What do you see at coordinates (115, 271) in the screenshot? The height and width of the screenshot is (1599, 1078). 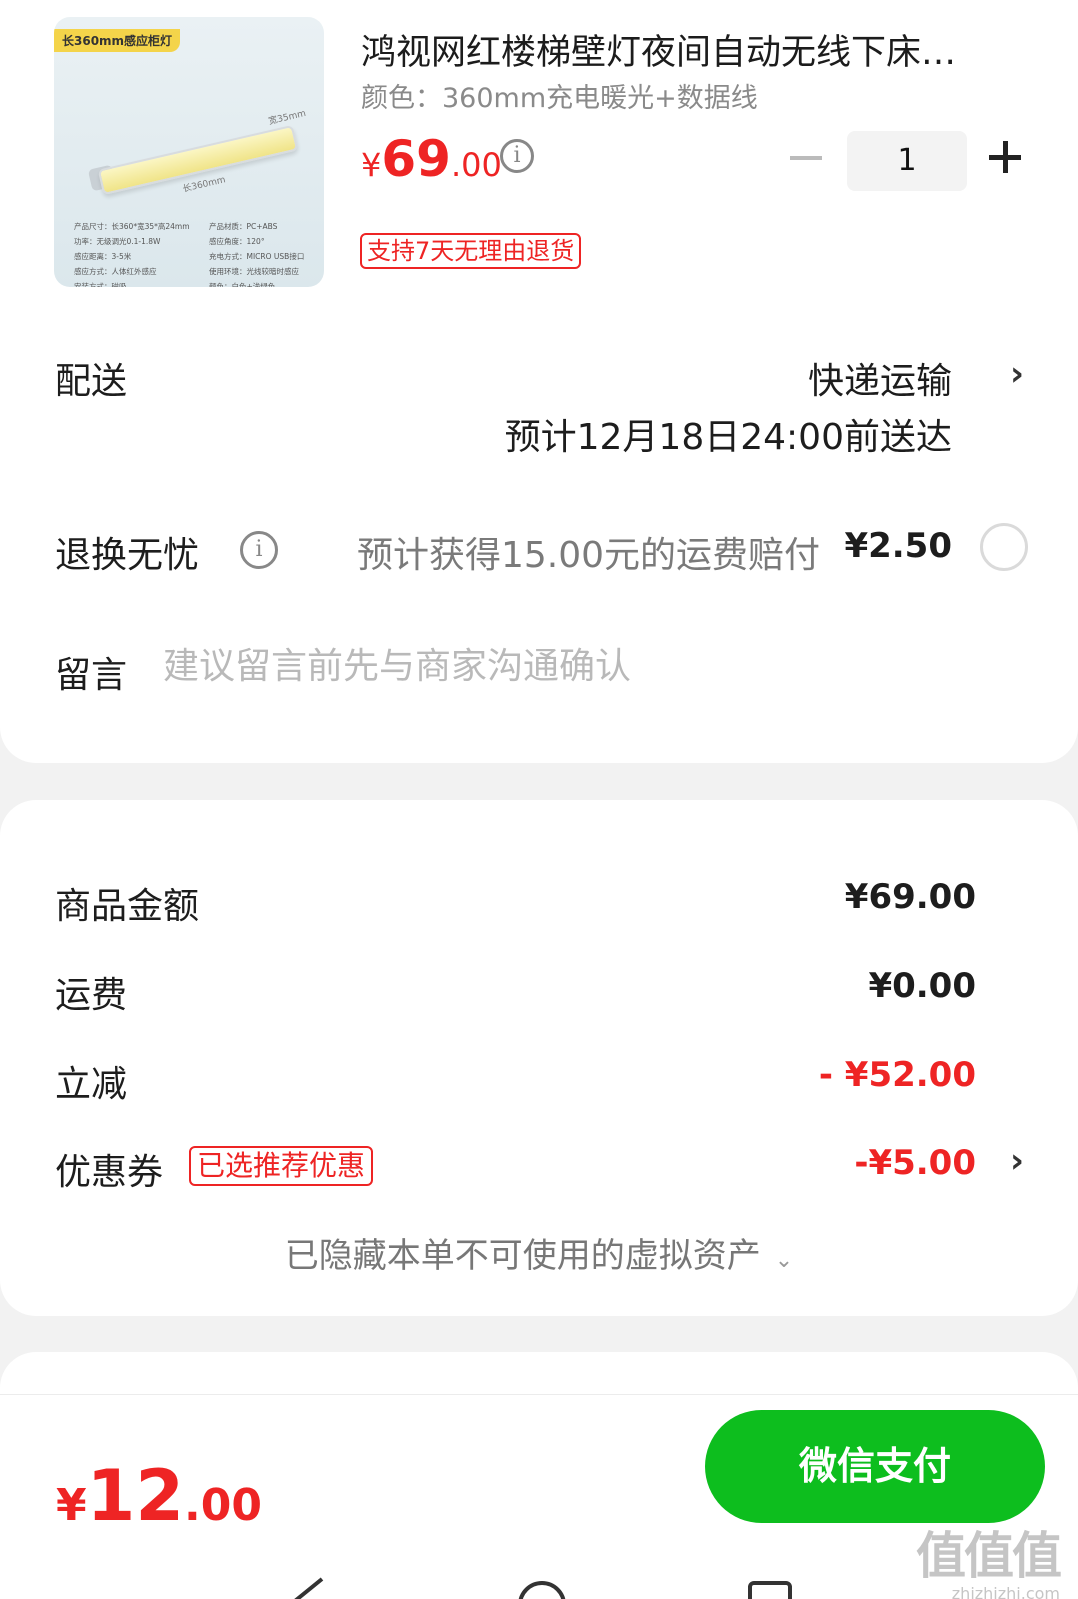 I see `spec-item: 感应方式：人体红外感应` at bounding box center [115, 271].